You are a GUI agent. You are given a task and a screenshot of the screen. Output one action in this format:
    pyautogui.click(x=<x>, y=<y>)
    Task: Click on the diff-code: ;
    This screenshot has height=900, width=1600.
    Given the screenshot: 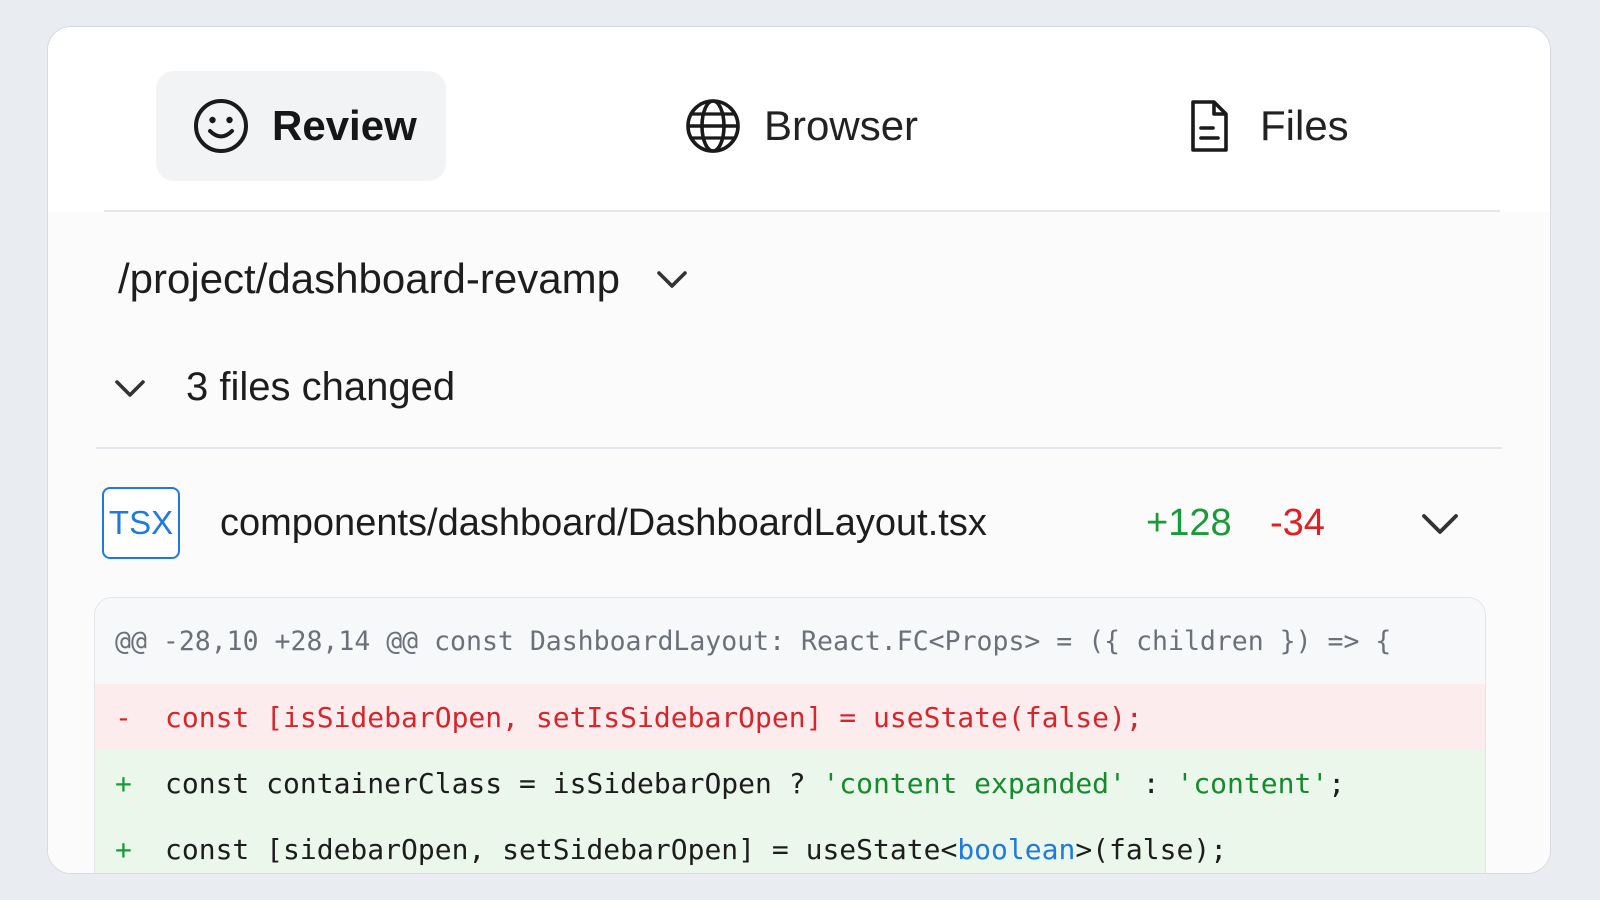 What is the action you would take?
    pyautogui.click(x=1337, y=783)
    